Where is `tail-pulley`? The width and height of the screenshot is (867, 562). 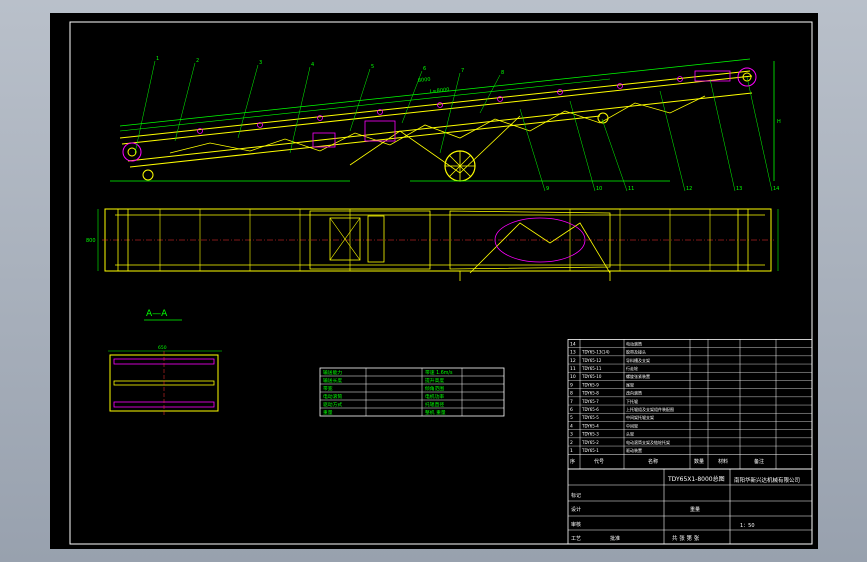 tail-pulley is located at coordinates (132, 152).